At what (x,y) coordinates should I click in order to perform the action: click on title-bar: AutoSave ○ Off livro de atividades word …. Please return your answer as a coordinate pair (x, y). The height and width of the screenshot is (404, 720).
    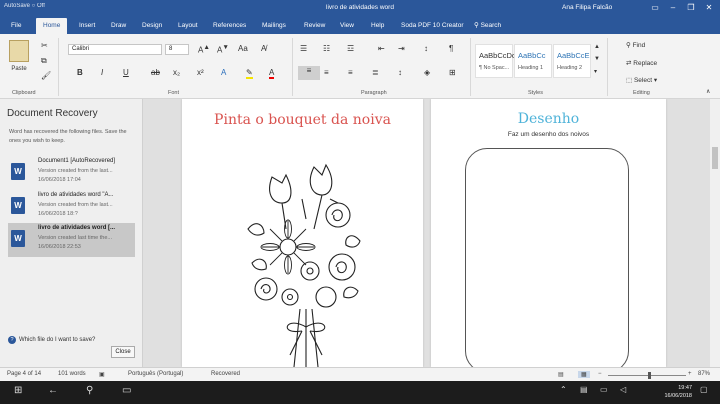
    Looking at the image, I should click on (360, 8).